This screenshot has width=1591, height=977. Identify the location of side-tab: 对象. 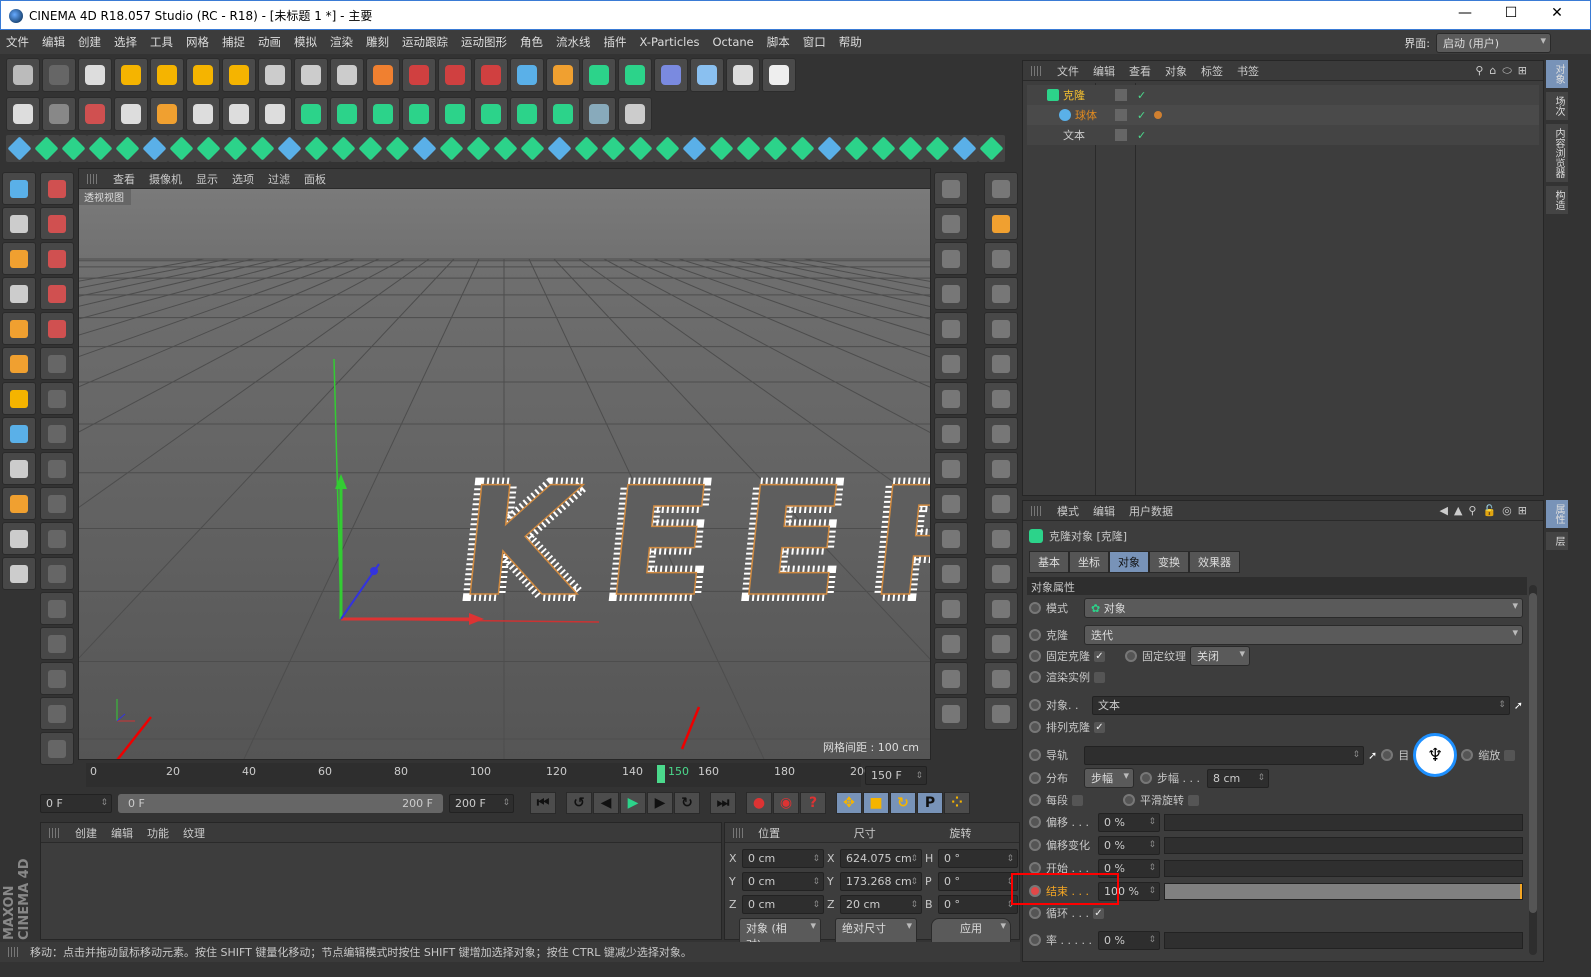
(1557, 74).